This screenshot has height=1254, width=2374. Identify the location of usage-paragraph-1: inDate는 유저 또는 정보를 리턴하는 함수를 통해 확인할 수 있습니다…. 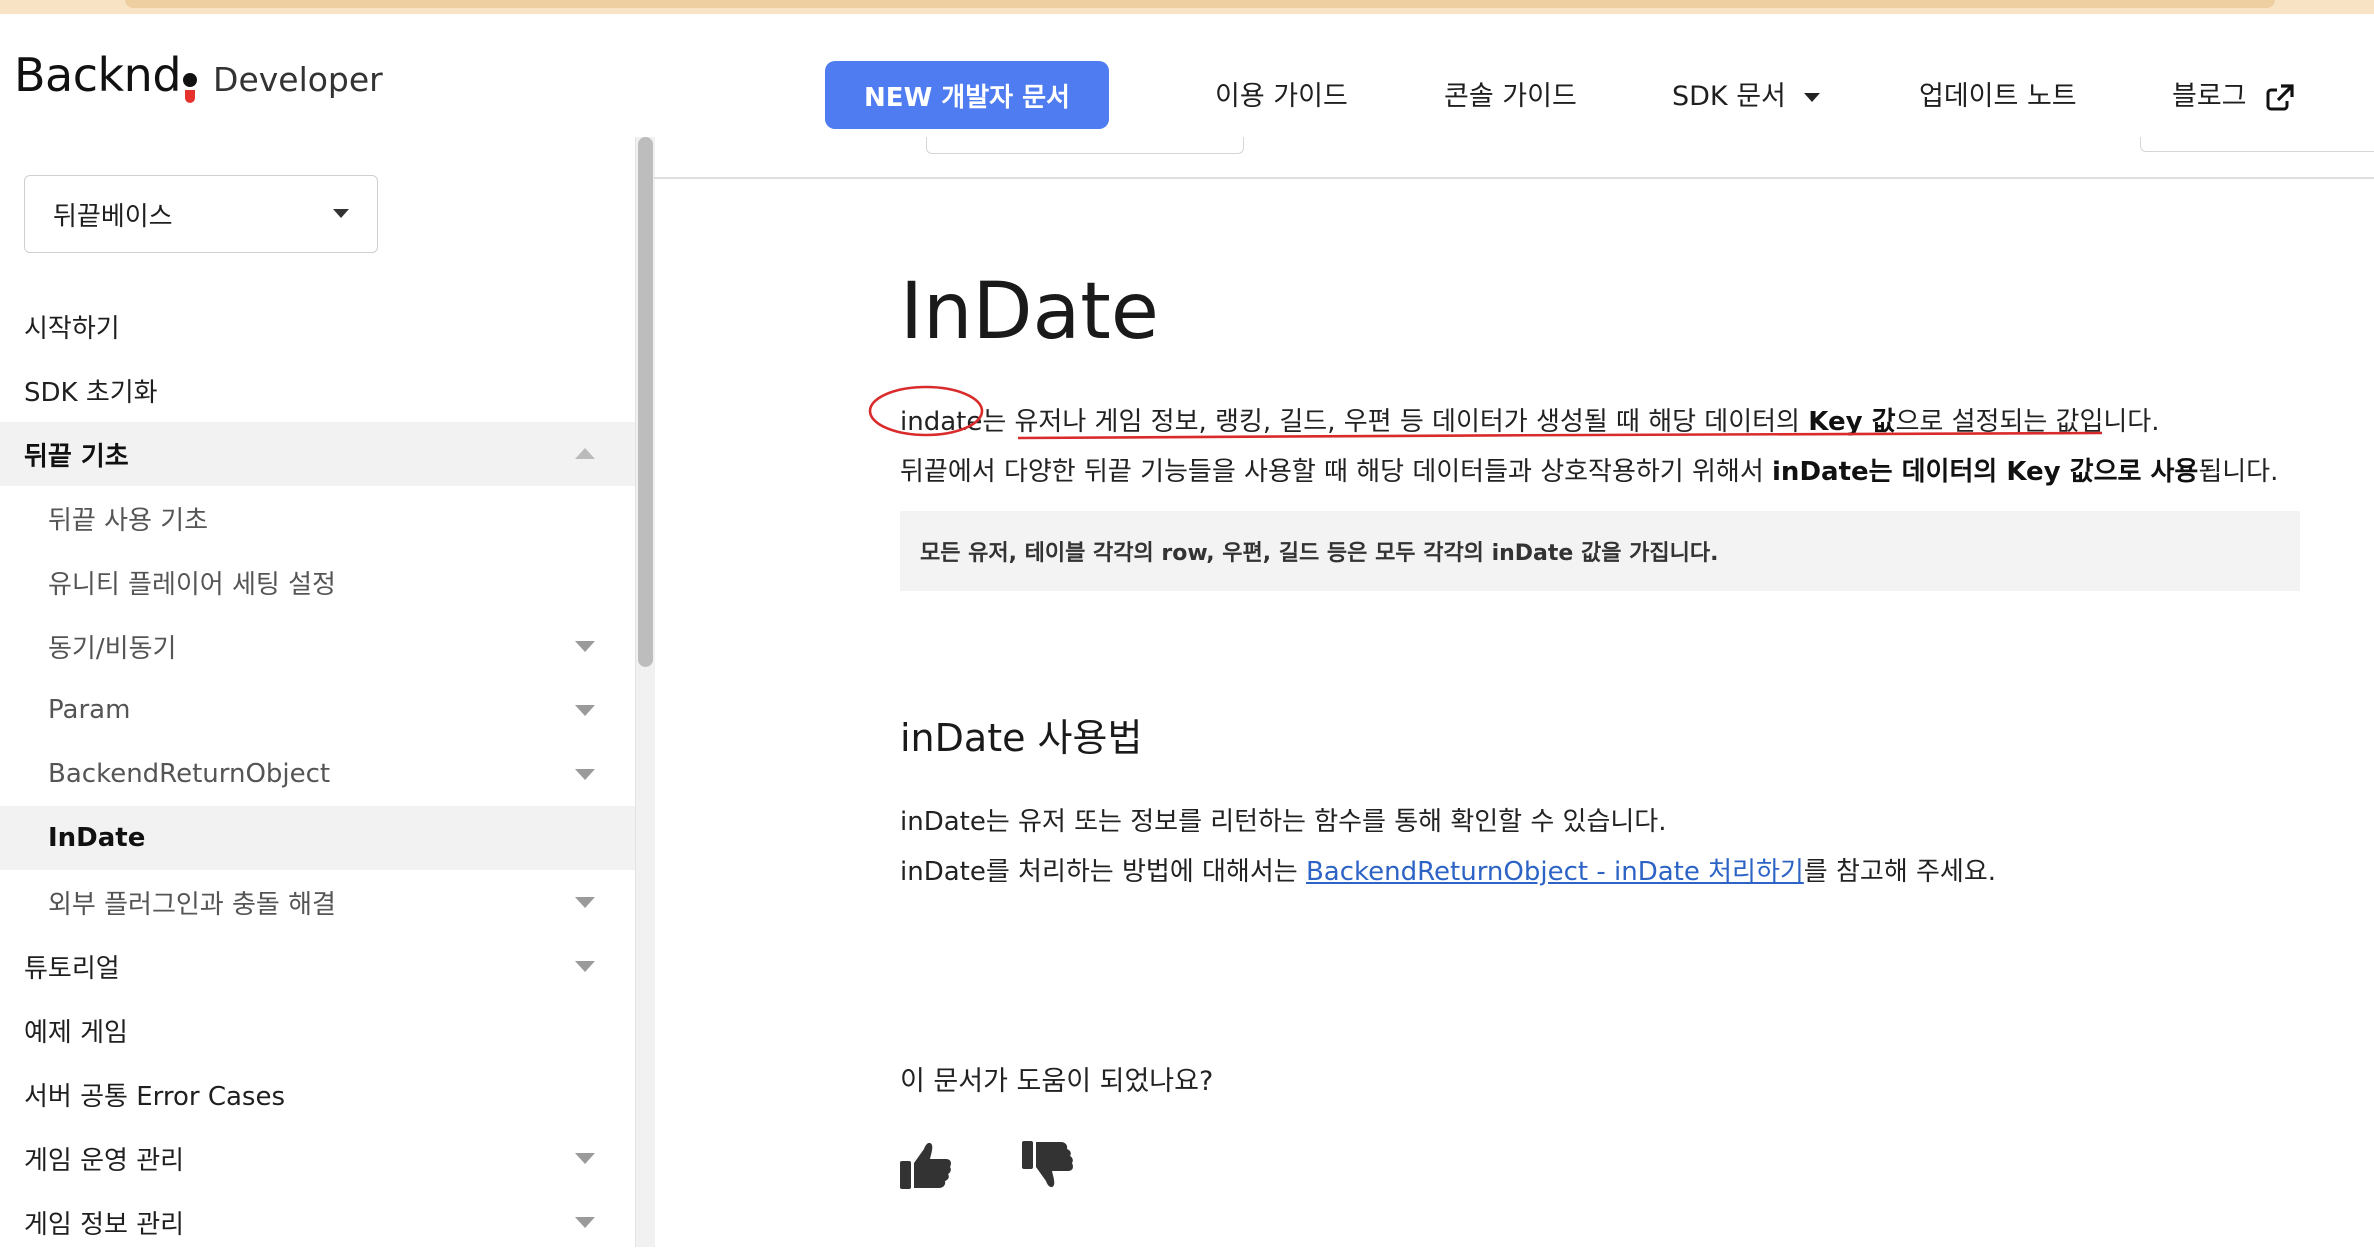
(1283, 822).